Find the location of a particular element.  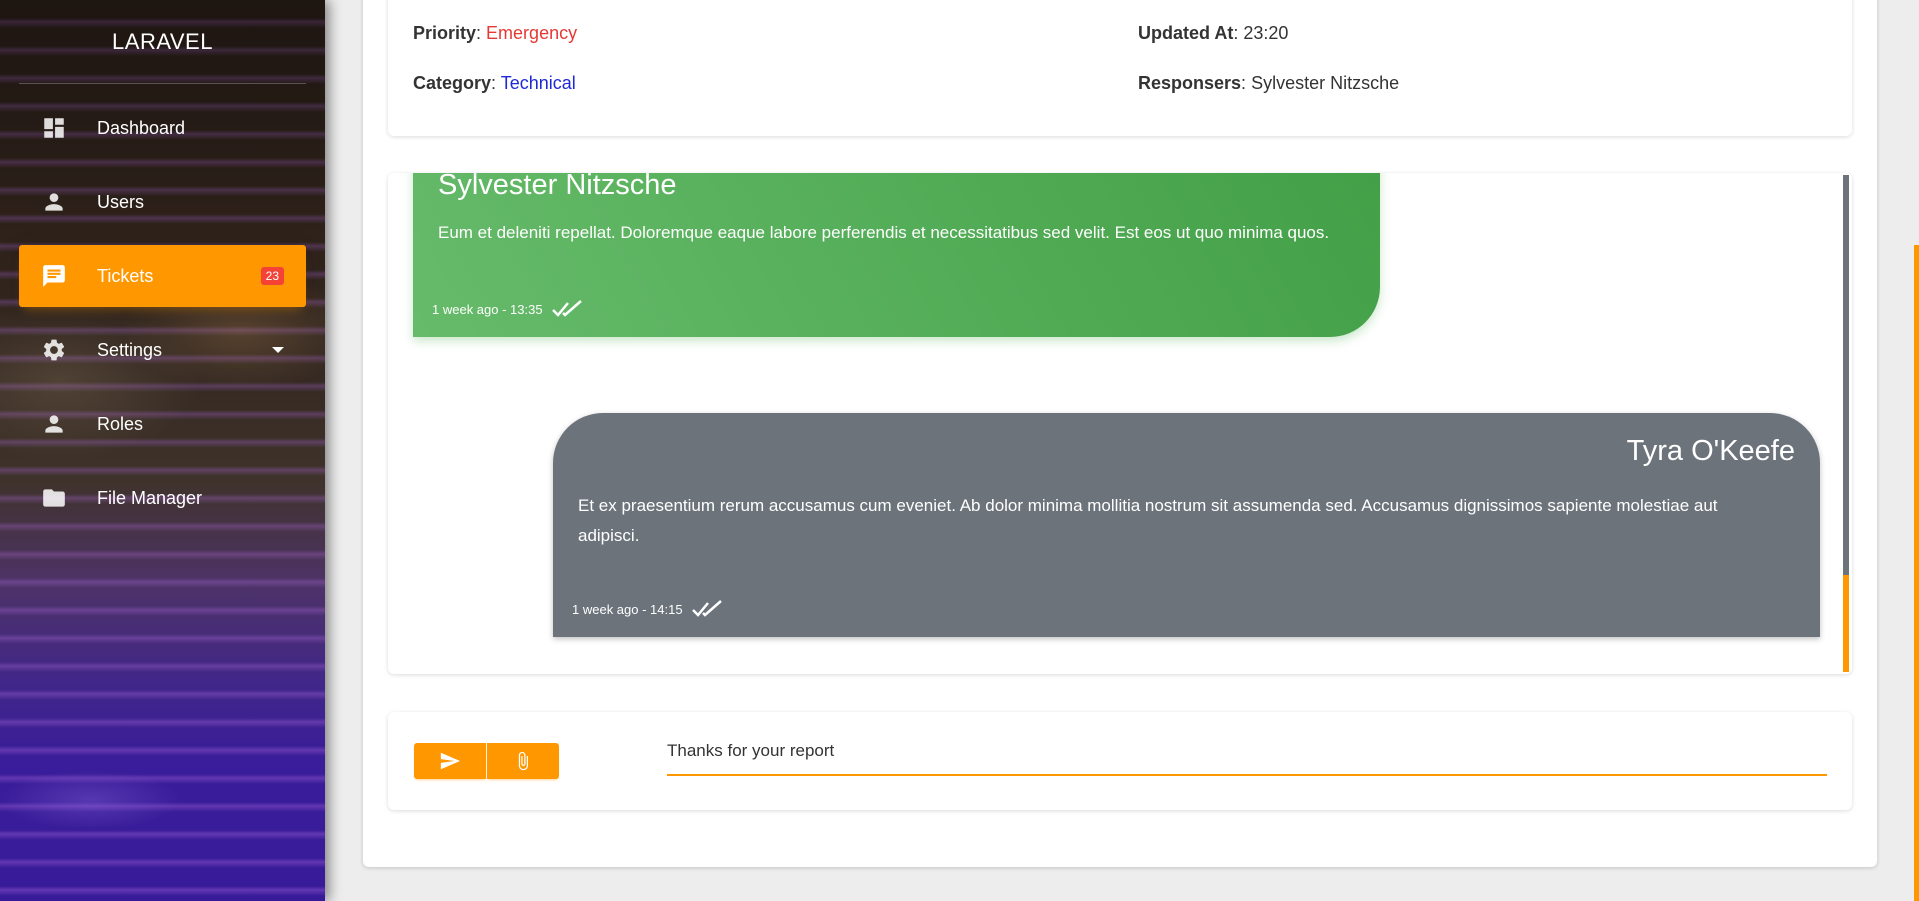

sidebar-item-label: Roles is located at coordinates (120, 423).